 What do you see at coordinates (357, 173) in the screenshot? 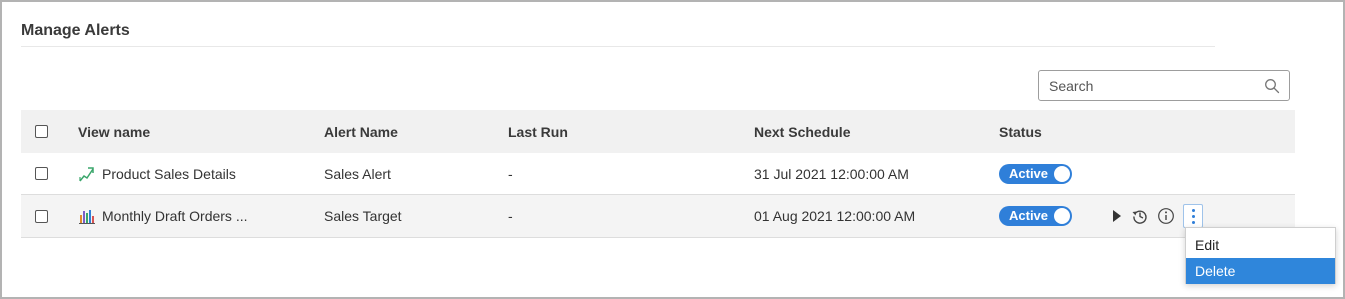
I see `alert-name: Sales Alert` at bounding box center [357, 173].